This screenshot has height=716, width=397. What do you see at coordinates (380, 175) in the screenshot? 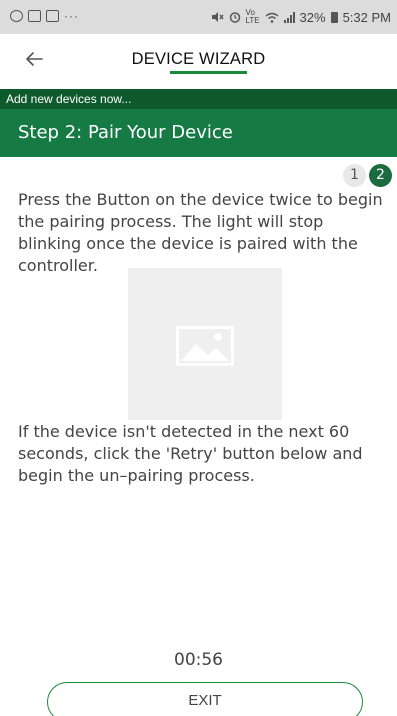
I see `step-indicator-2: 2` at bounding box center [380, 175].